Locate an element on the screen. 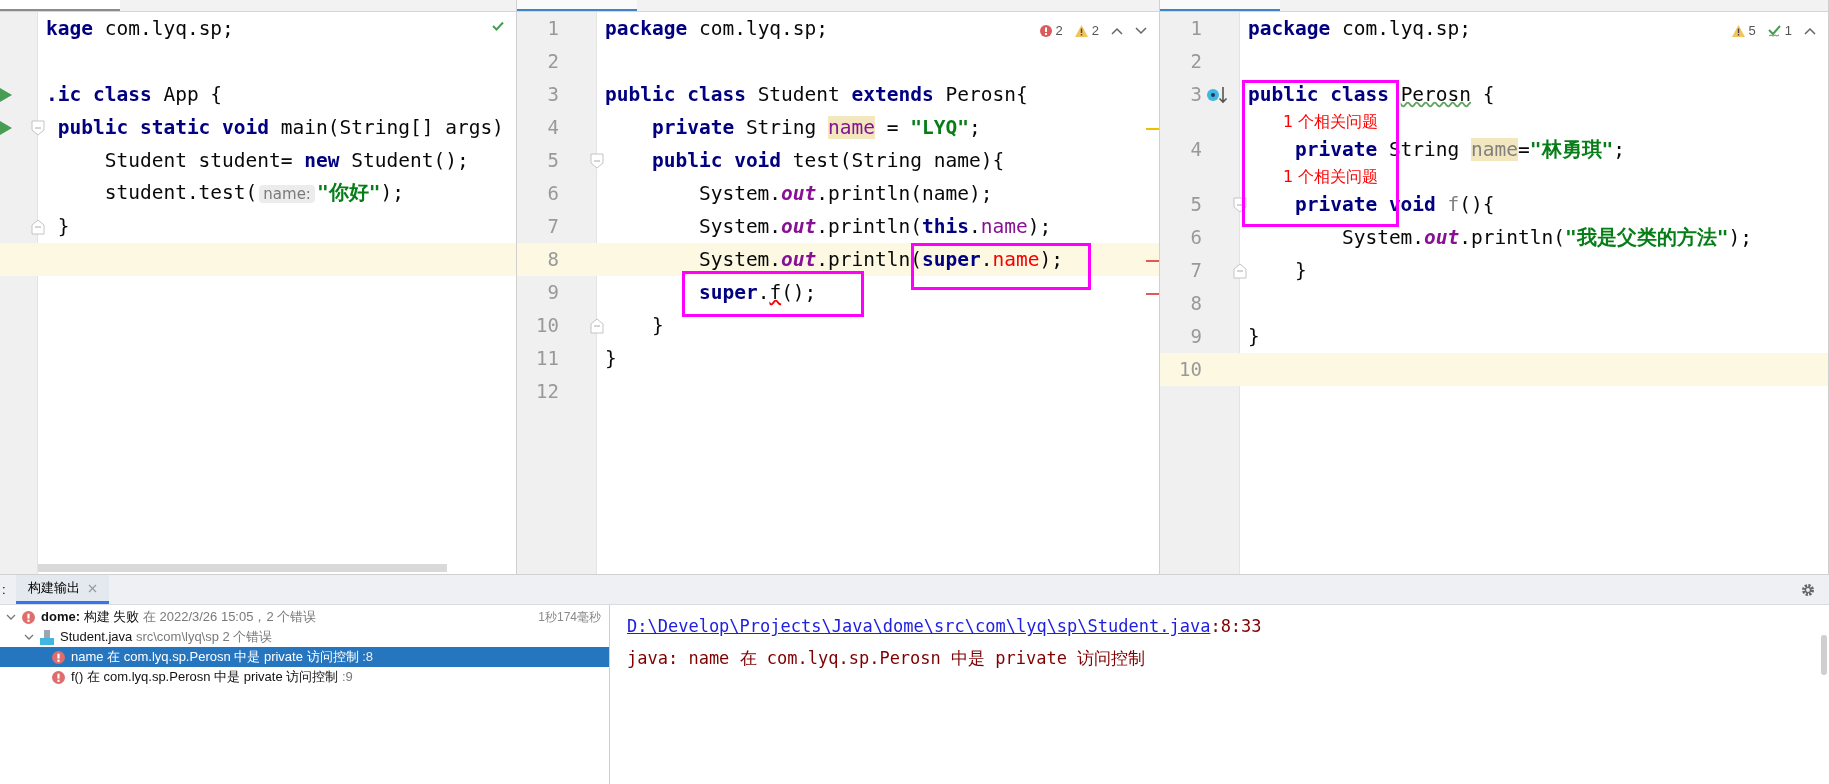  tree-item: dome: 构建 失败 在 2022/3/26 15:05，2 个错误 1秒174毫秒 is located at coordinates (304, 617).